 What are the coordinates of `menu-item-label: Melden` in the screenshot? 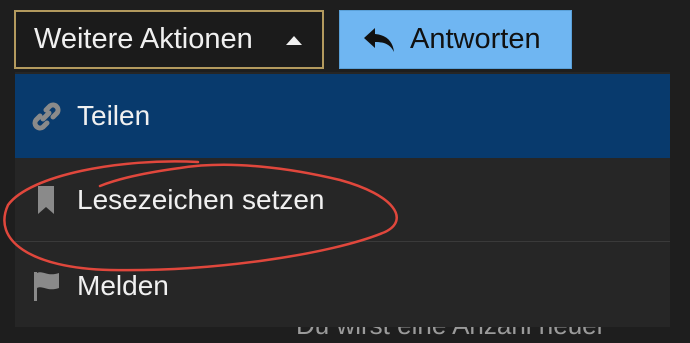 It's located at (123, 285).